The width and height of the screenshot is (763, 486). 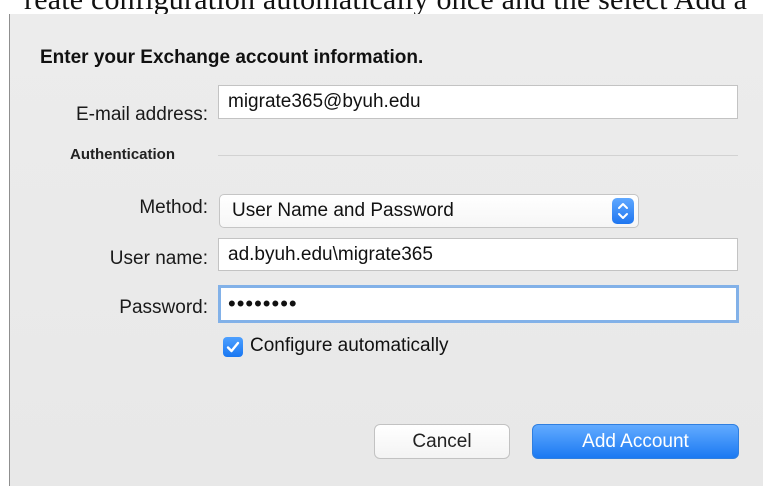 I want to click on method-select: User Name and Password, so click(x=429, y=211).